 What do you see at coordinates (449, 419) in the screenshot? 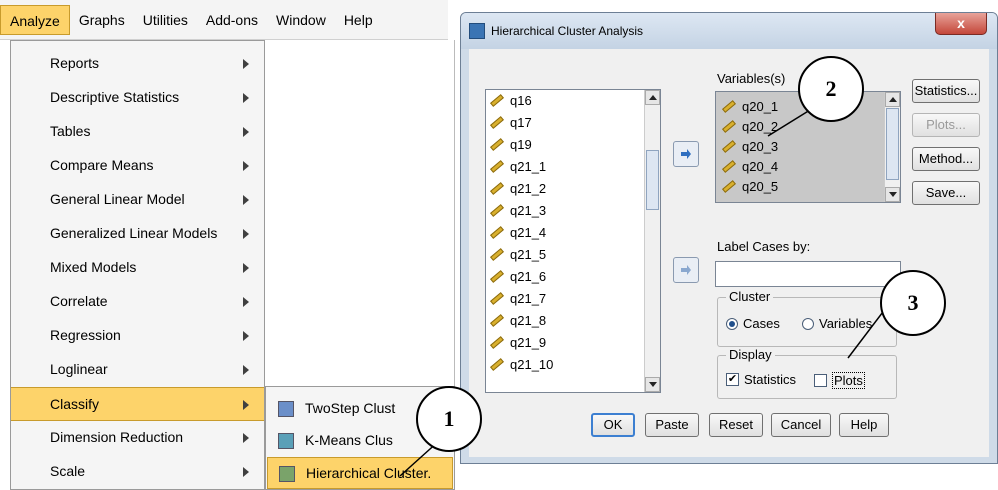
I see `callout-1: 1` at bounding box center [449, 419].